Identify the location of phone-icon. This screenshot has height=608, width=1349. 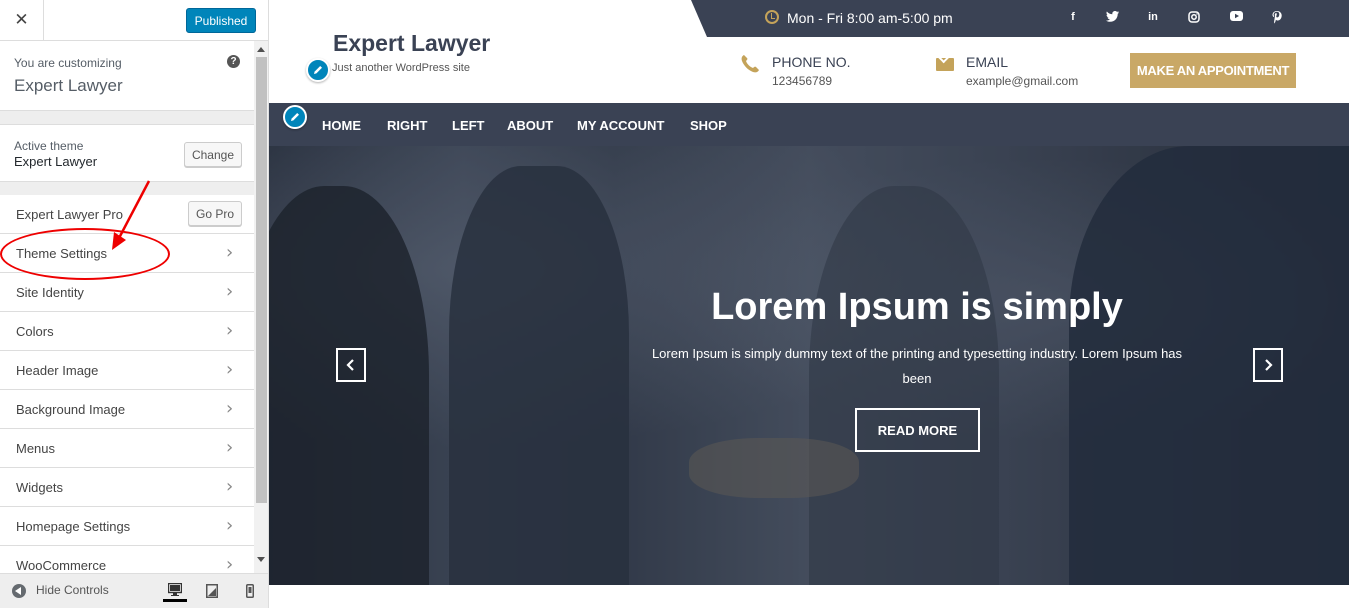
(750, 64).